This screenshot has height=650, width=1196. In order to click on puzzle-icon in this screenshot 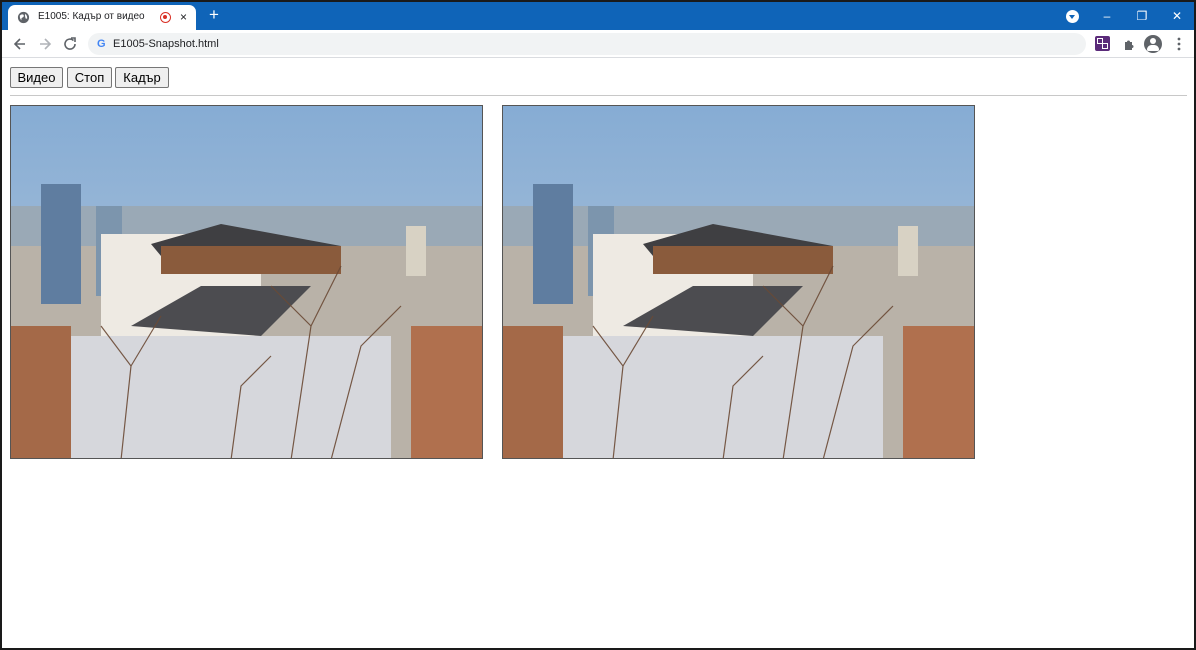, I will do `click(1130, 44)`.